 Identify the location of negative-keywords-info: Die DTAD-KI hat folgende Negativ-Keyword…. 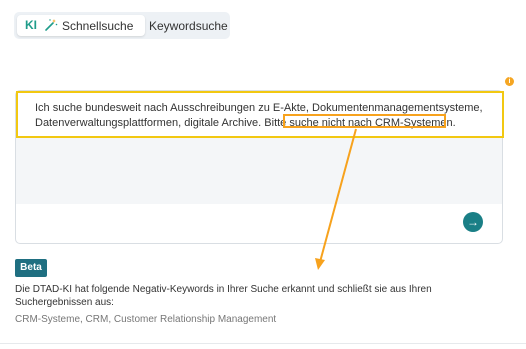
(223, 296).